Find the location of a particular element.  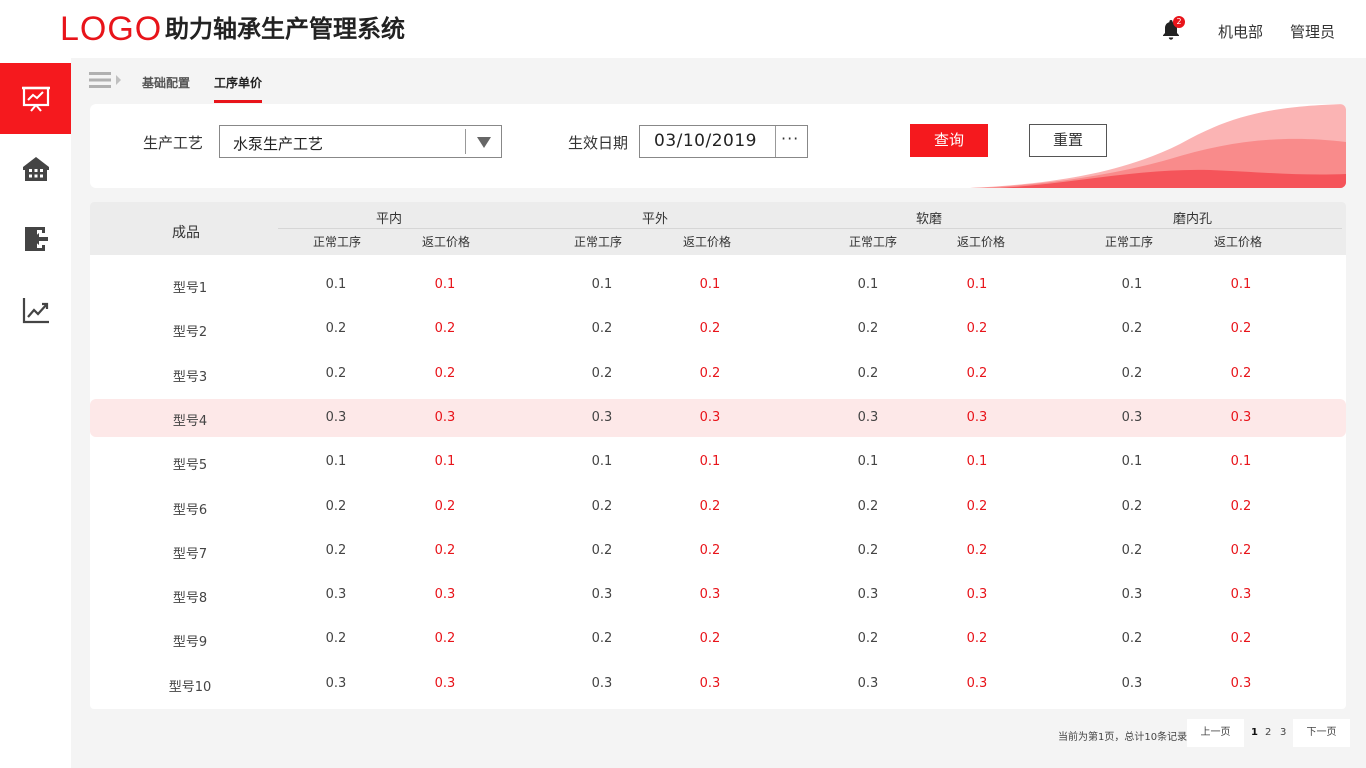

sidebar-item-building is located at coordinates (35, 167).